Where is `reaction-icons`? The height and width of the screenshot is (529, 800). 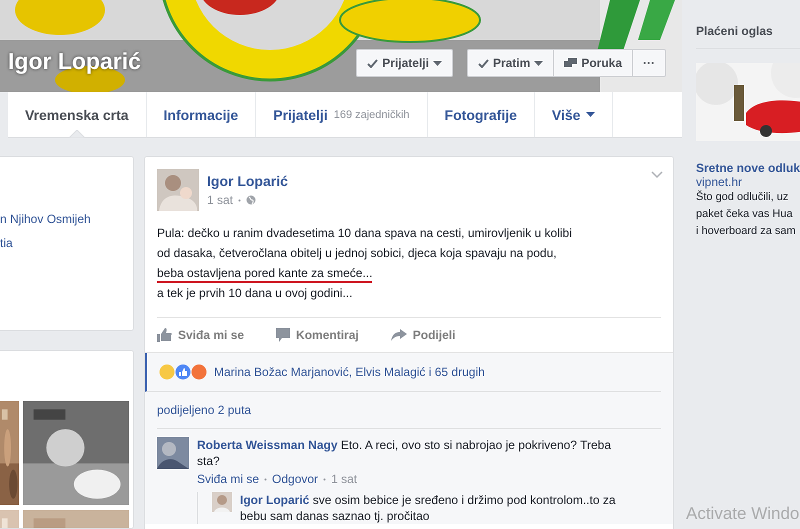 reaction-icons is located at coordinates (183, 372).